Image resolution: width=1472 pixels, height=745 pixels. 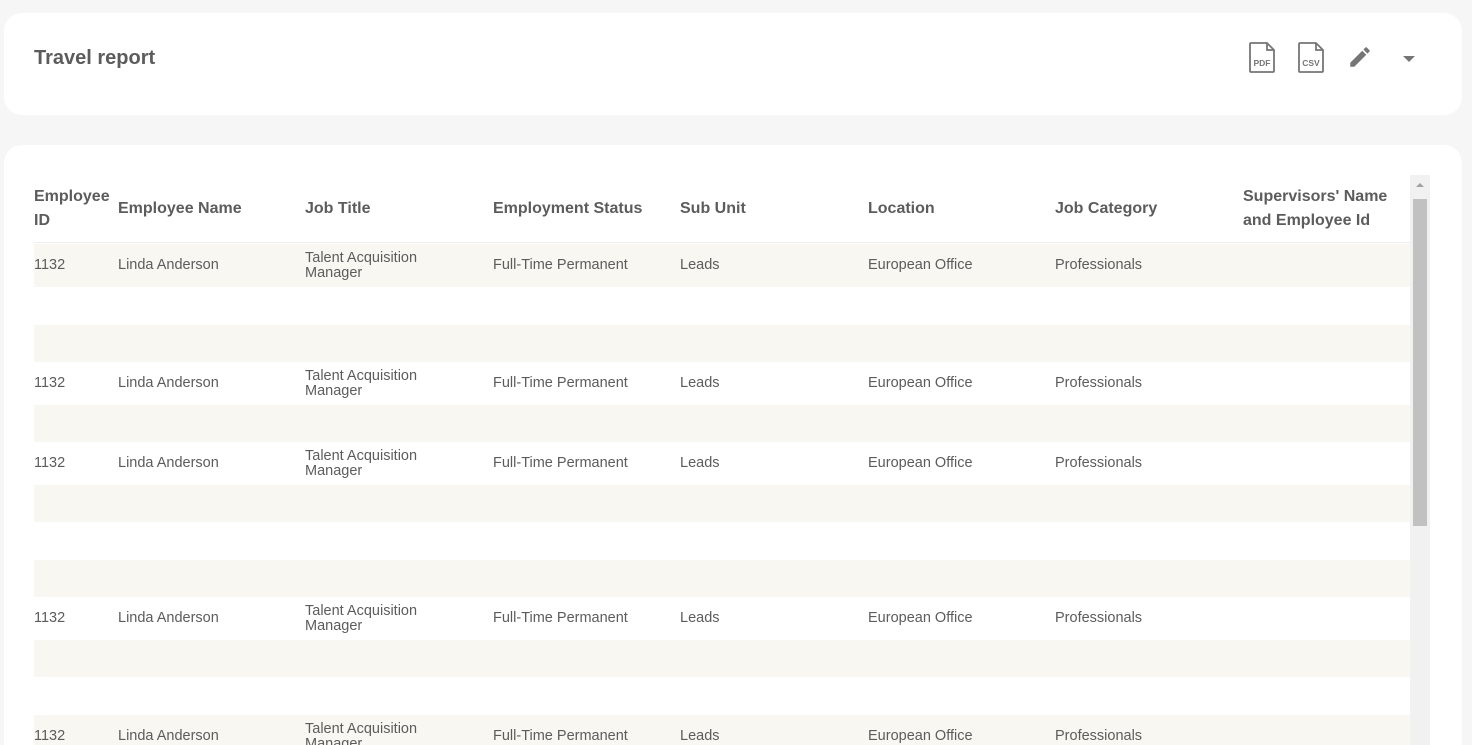 What do you see at coordinates (1099, 463) in the screenshot?
I see `cell-job-category: Professionals` at bounding box center [1099, 463].